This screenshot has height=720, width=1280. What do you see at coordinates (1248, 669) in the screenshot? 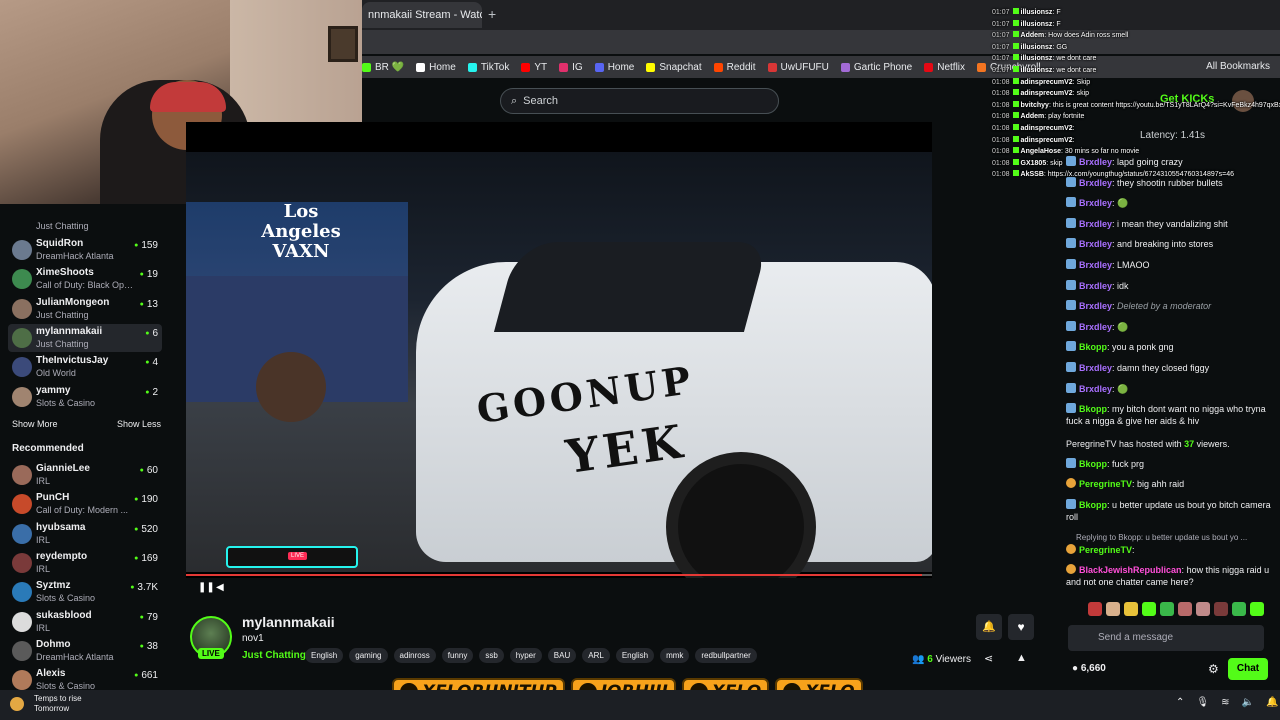
I see `send-chat-button: Chat` at bounding box center [1248, 669].